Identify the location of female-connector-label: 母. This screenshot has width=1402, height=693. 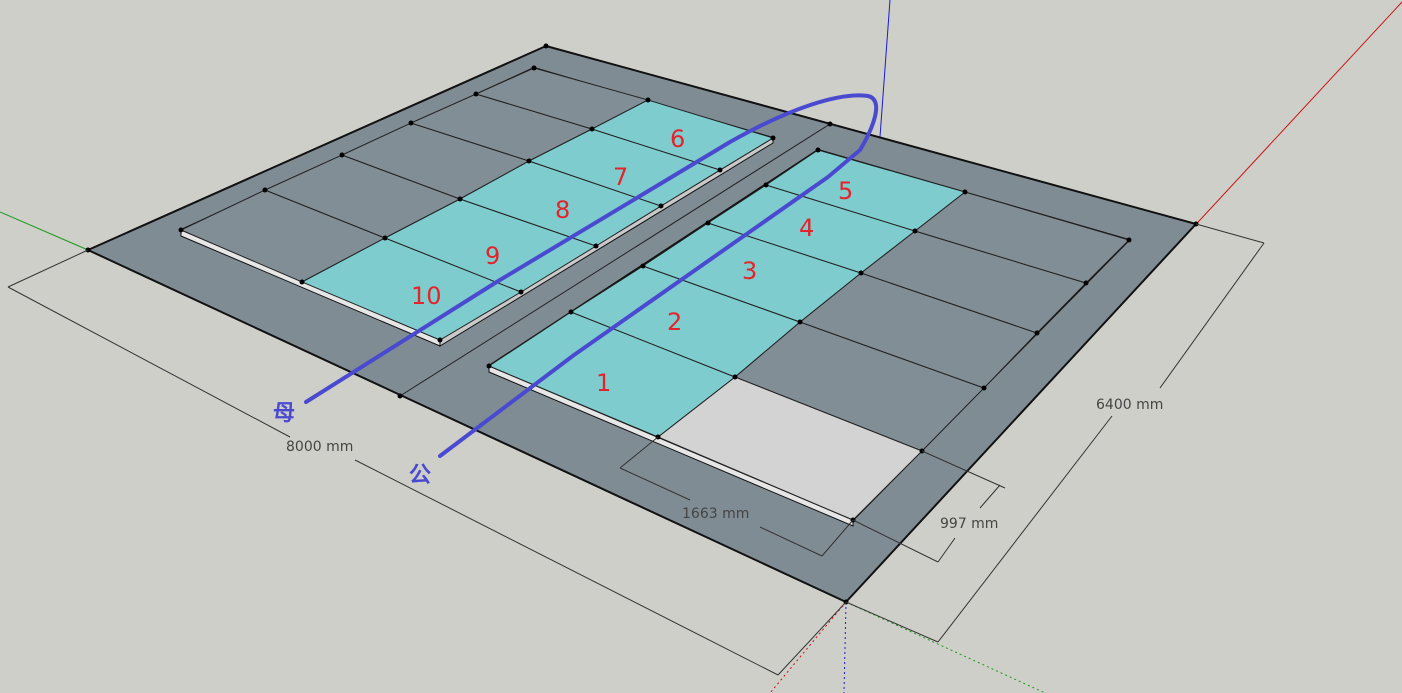
(284, 413).